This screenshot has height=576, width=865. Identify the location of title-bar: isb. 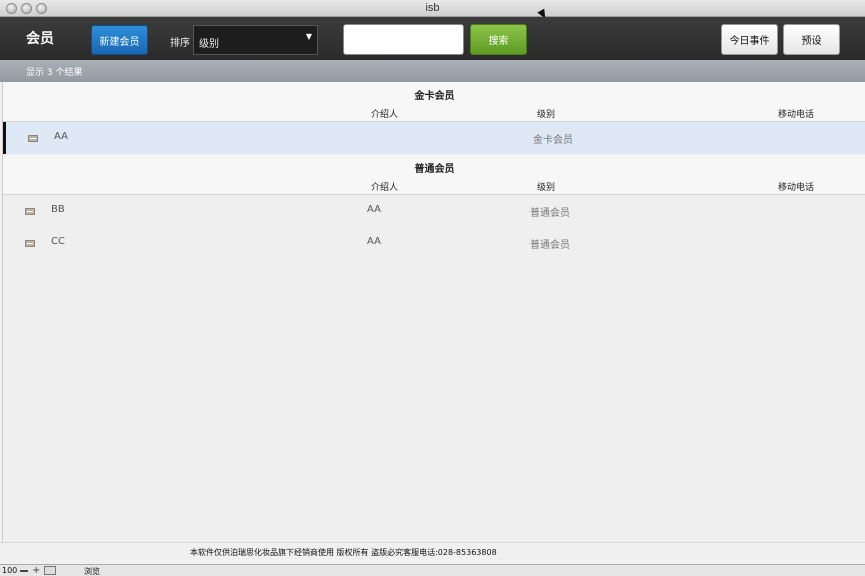
(432, 10).